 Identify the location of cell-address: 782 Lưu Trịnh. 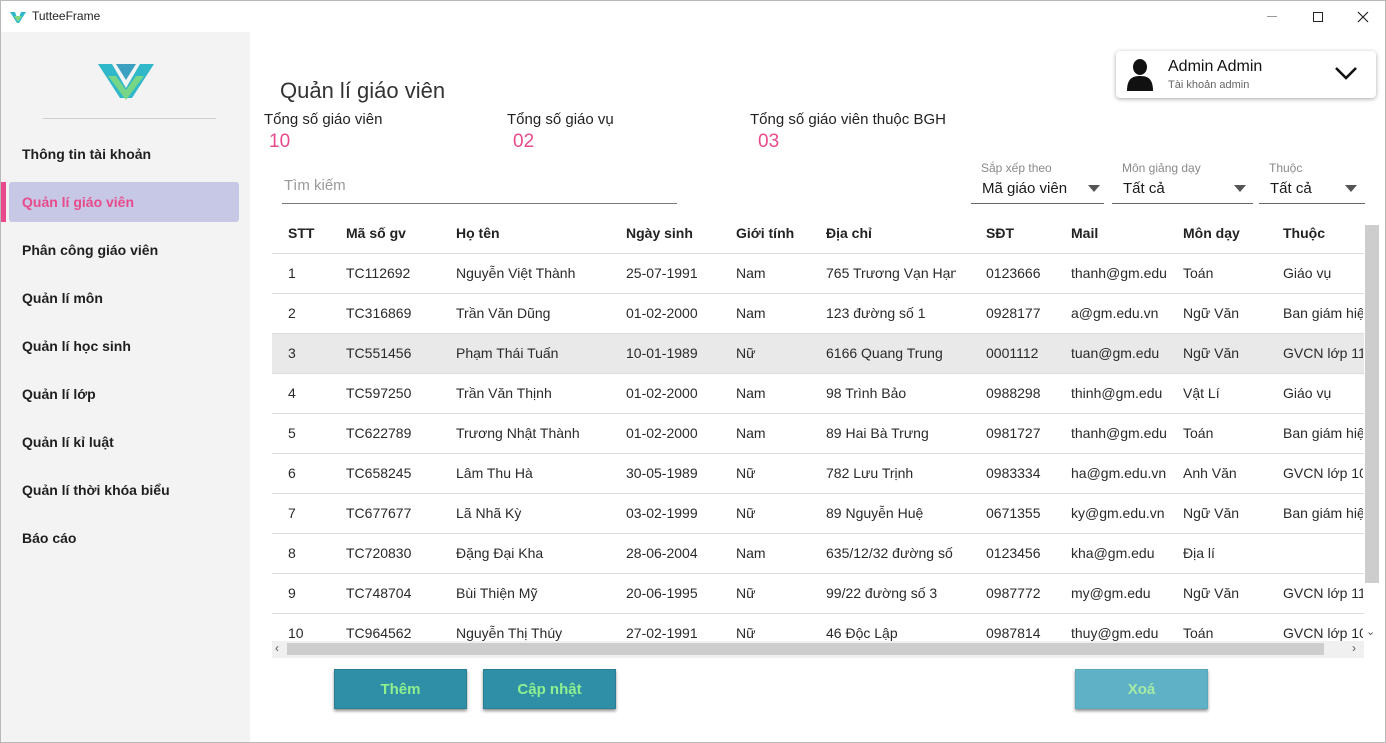
(870, 473).